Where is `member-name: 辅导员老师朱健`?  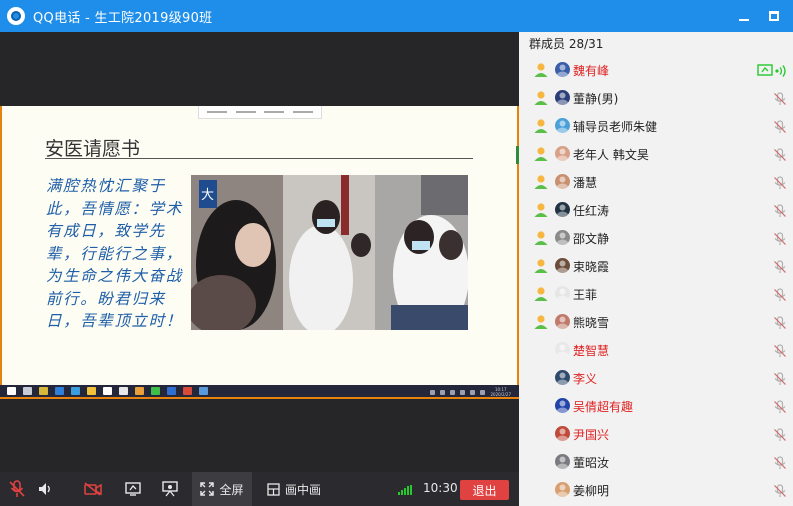
member-name: 辅导员老师朱健 is located at coordinates (615, 127).